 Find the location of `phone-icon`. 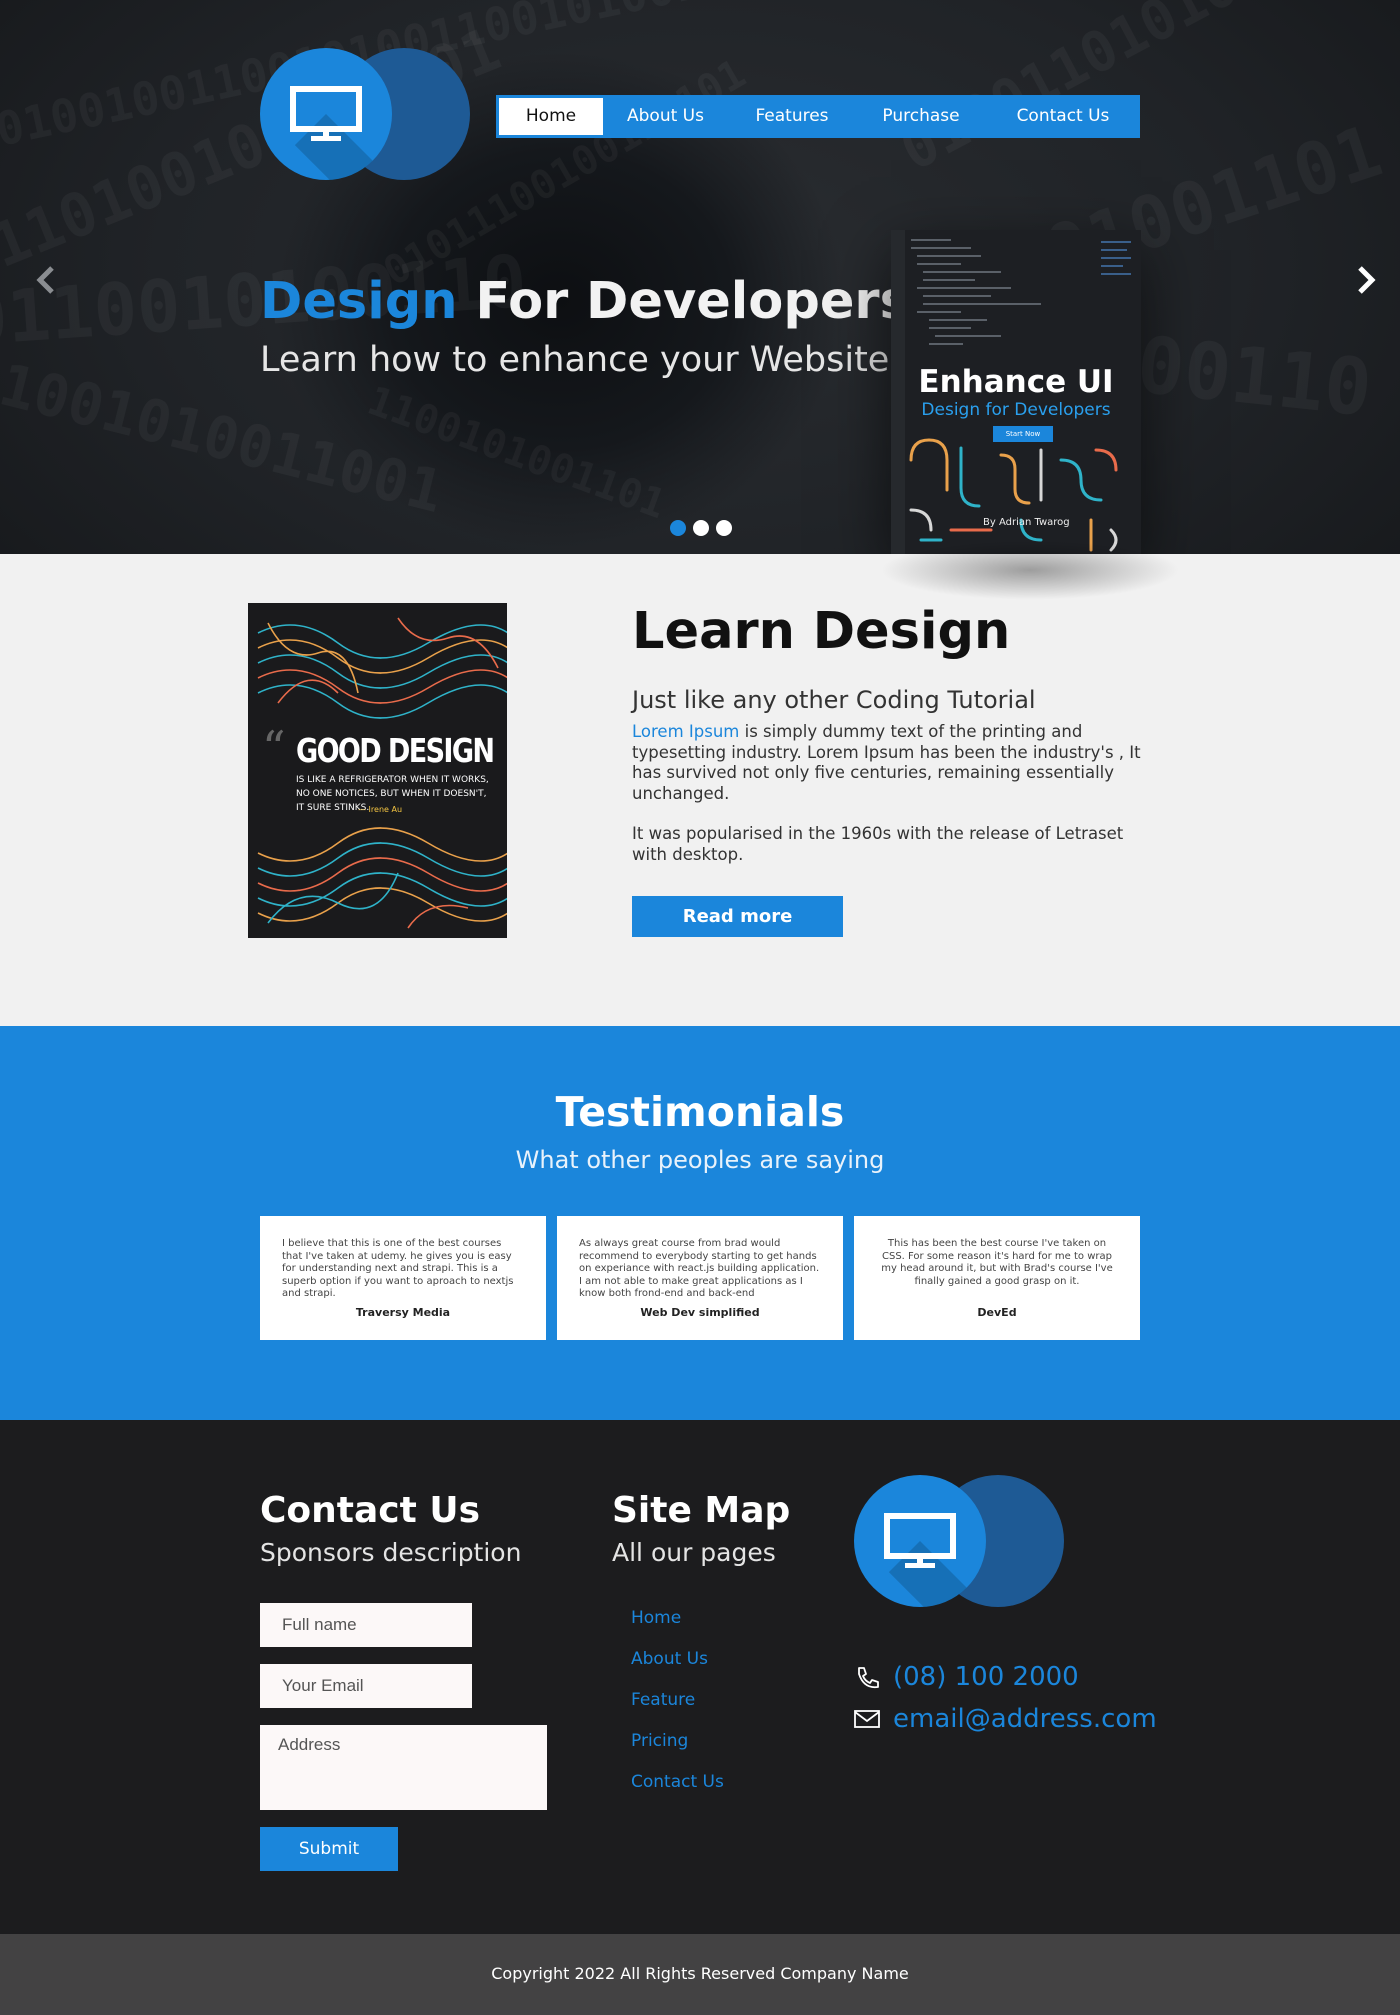

phone-icon is located at coordinates (868, 1678).